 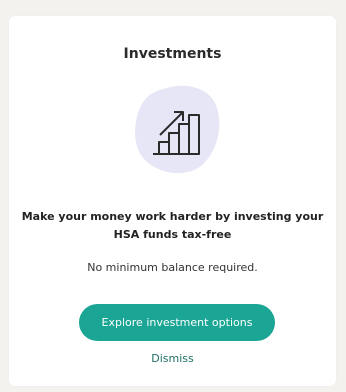 What do you see at coordinates (177, 322) in the screenshot?
I see `explore-investment-options-button: Explore investment options` at bounding box center [177, 322].